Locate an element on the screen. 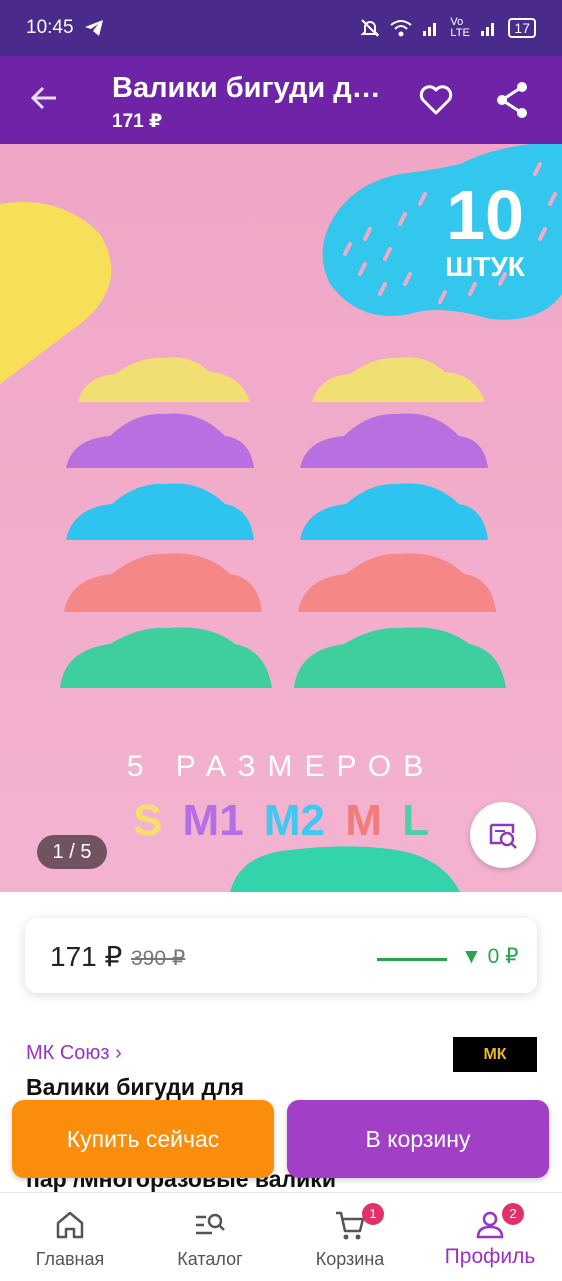 This screenshot has height=1281, width=562. image-search-icon is located at coordinates (503, 836).